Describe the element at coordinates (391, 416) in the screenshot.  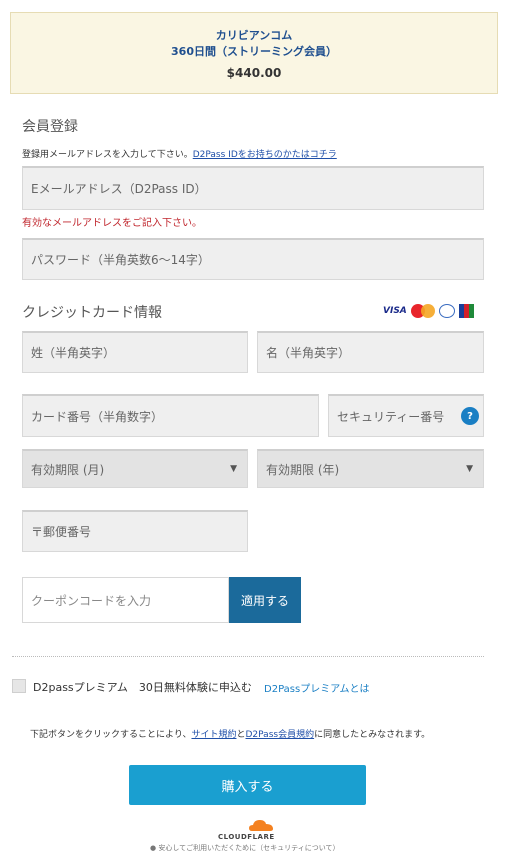
I see `security-code-placeholder: セキュリティー番号` at that location.